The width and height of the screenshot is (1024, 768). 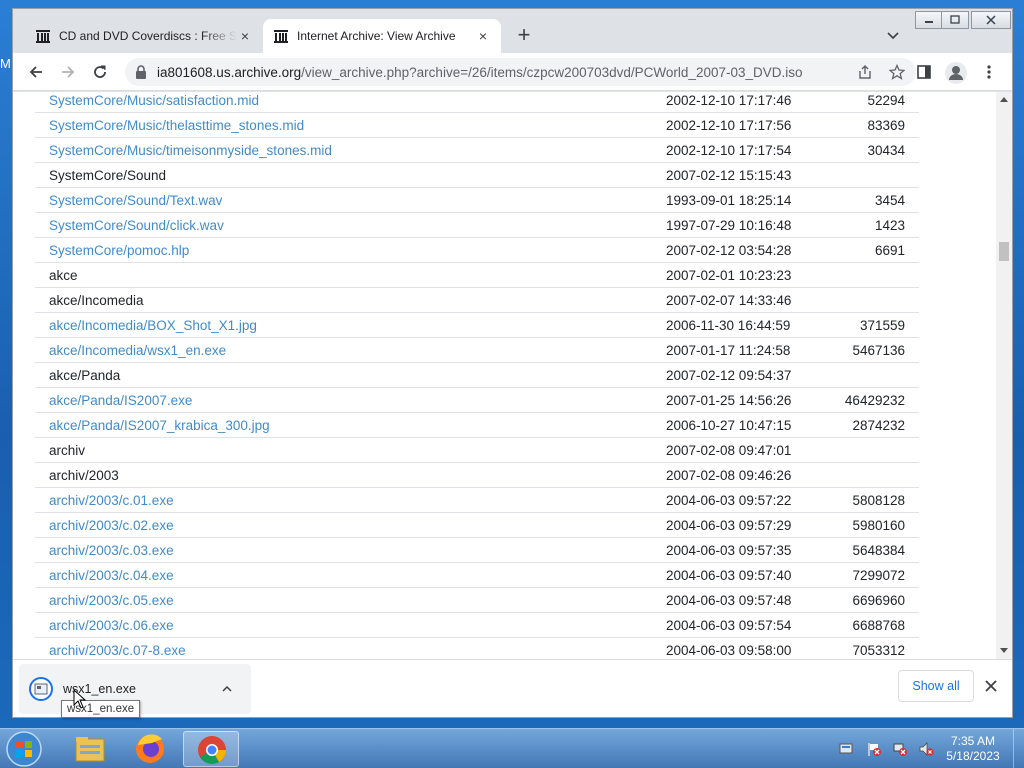 I want to click on file-link: archiv/2003/c.06.exe, so click(x=111, y=625).